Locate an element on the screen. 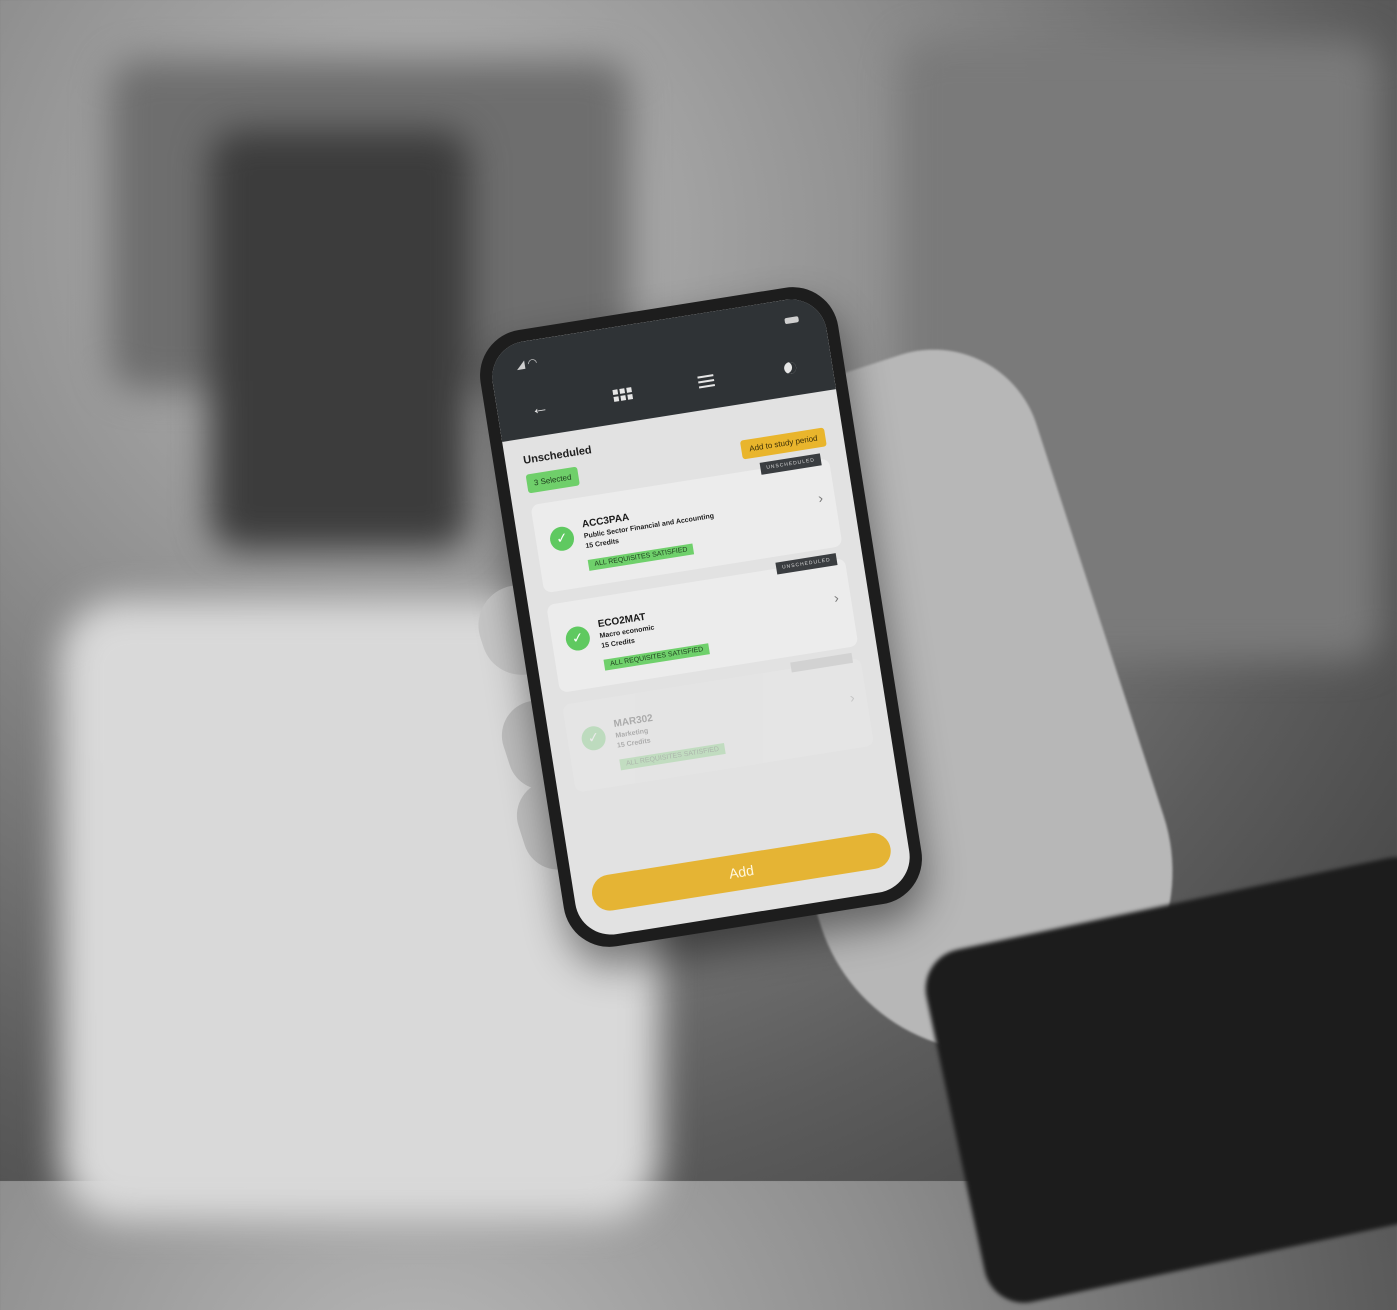 The height and width of the screenshot is (1310, 1397). battery-icon is located at coordinates (792, 320).